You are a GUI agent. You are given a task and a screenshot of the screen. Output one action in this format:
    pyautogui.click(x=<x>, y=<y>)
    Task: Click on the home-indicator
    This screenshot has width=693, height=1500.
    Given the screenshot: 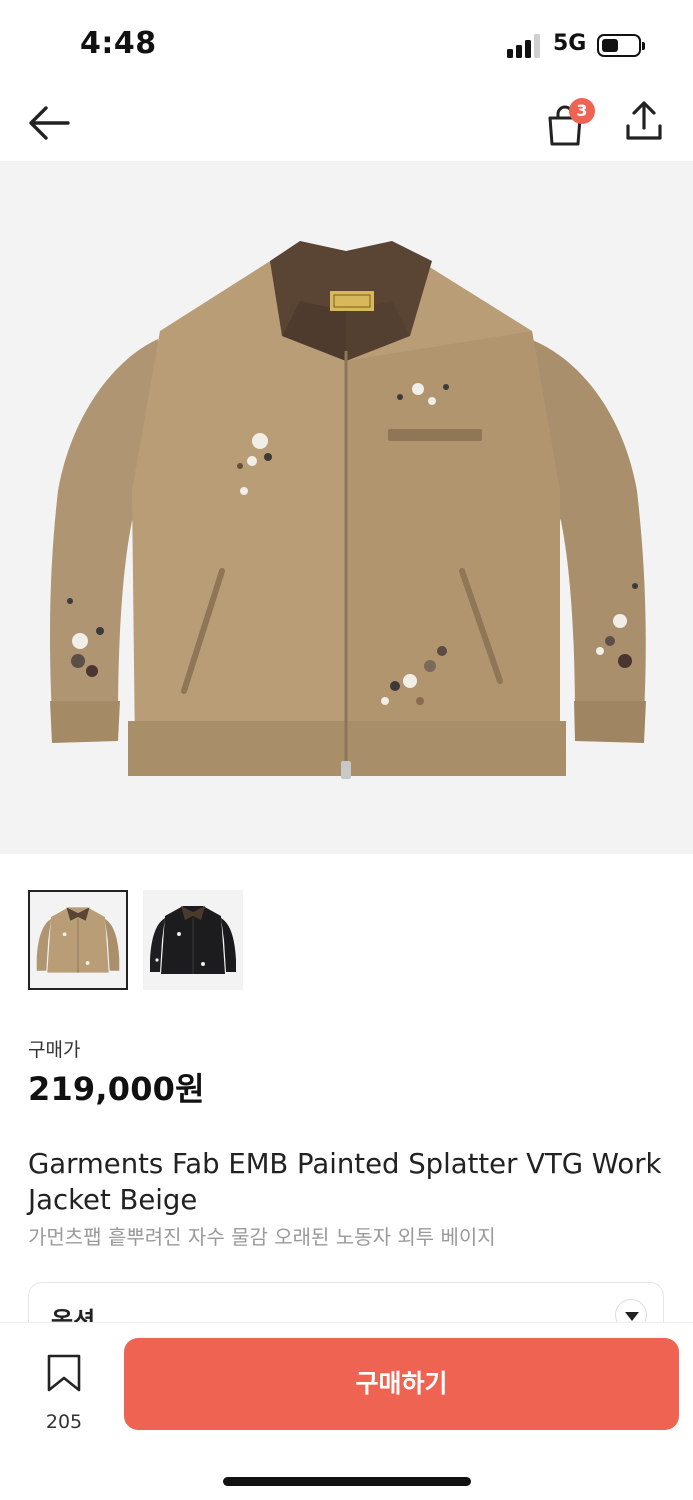 What is the action you would take?
    pyautogui.click(x=347, y=1481)
    